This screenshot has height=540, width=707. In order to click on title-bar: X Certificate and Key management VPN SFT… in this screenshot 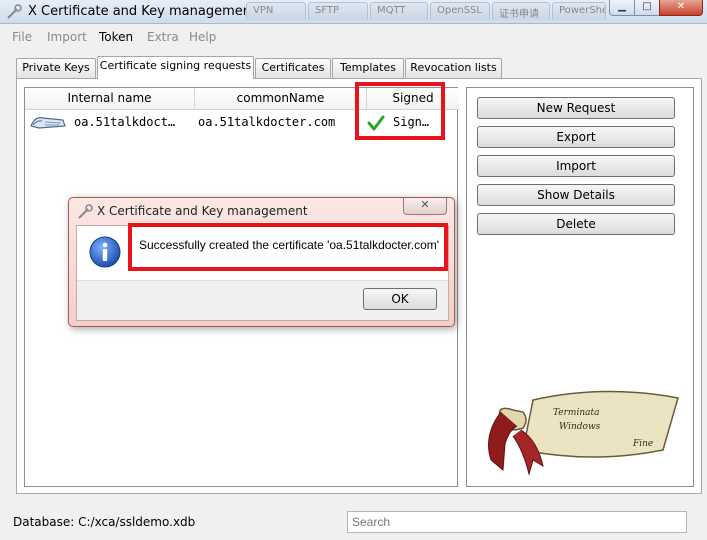, I will do `click(353, 12)`.